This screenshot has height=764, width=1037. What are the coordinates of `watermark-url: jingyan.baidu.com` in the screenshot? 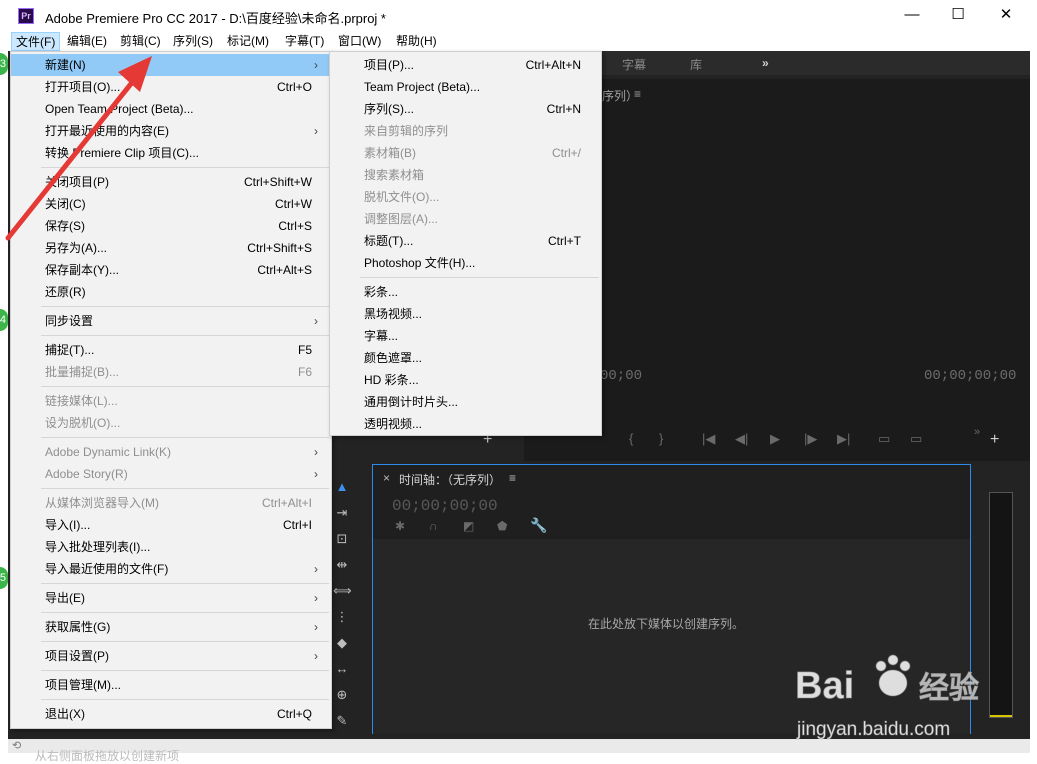 It's located at (873, 729).